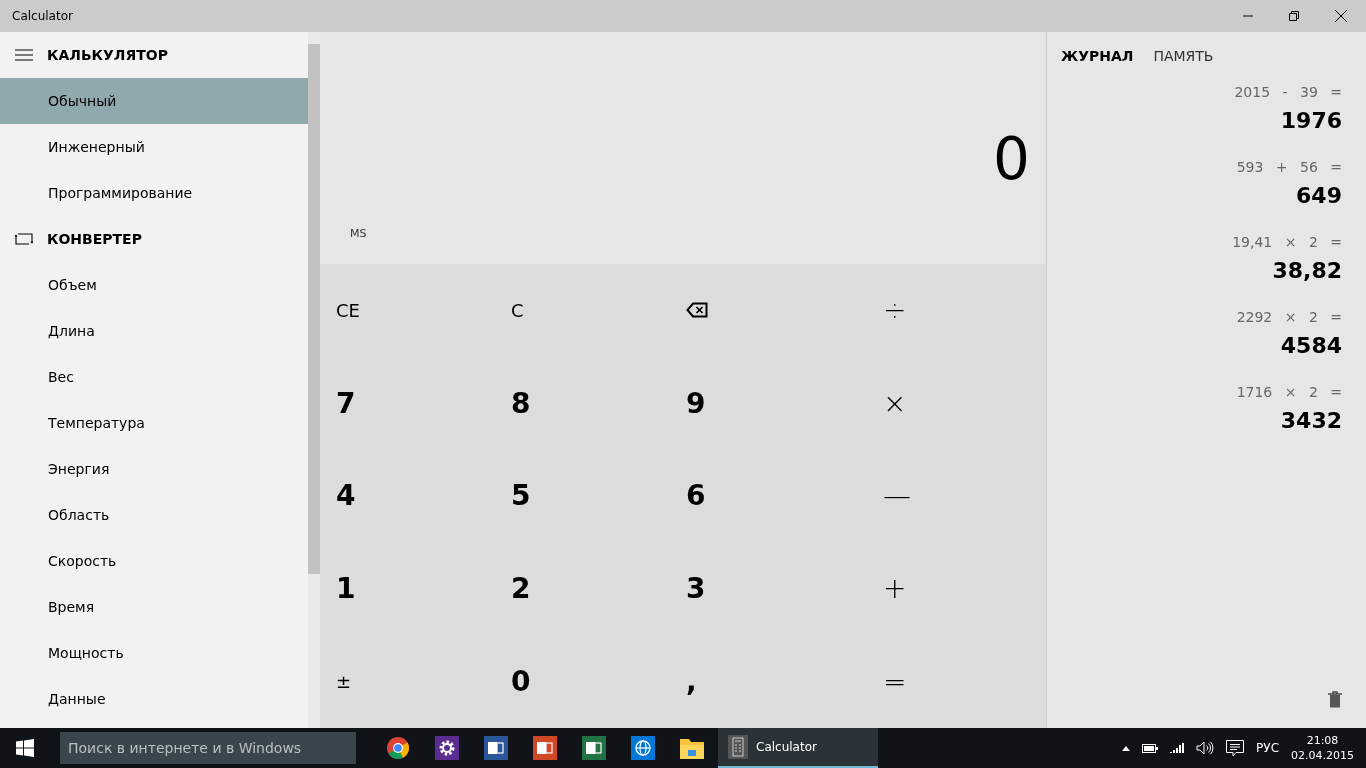  Describe the element at coordinates (154, 607) in the screenshot. I see `mode-item: Время` at that location.